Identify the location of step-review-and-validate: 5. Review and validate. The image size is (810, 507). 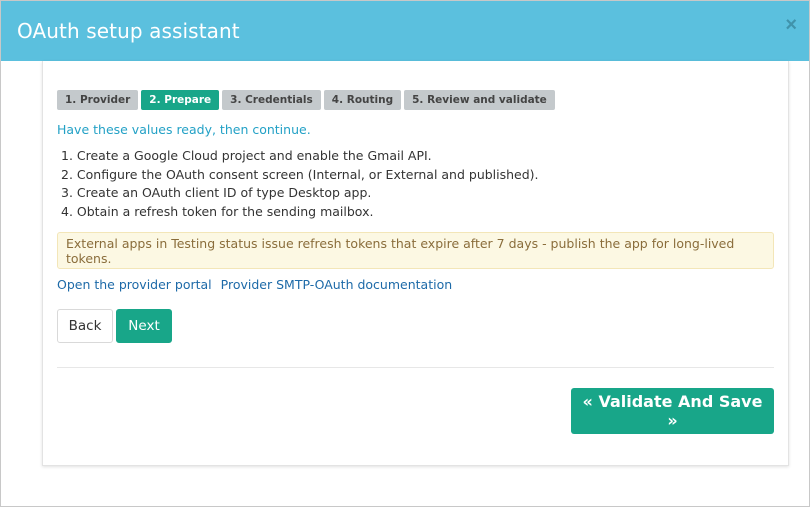
(479, 100).